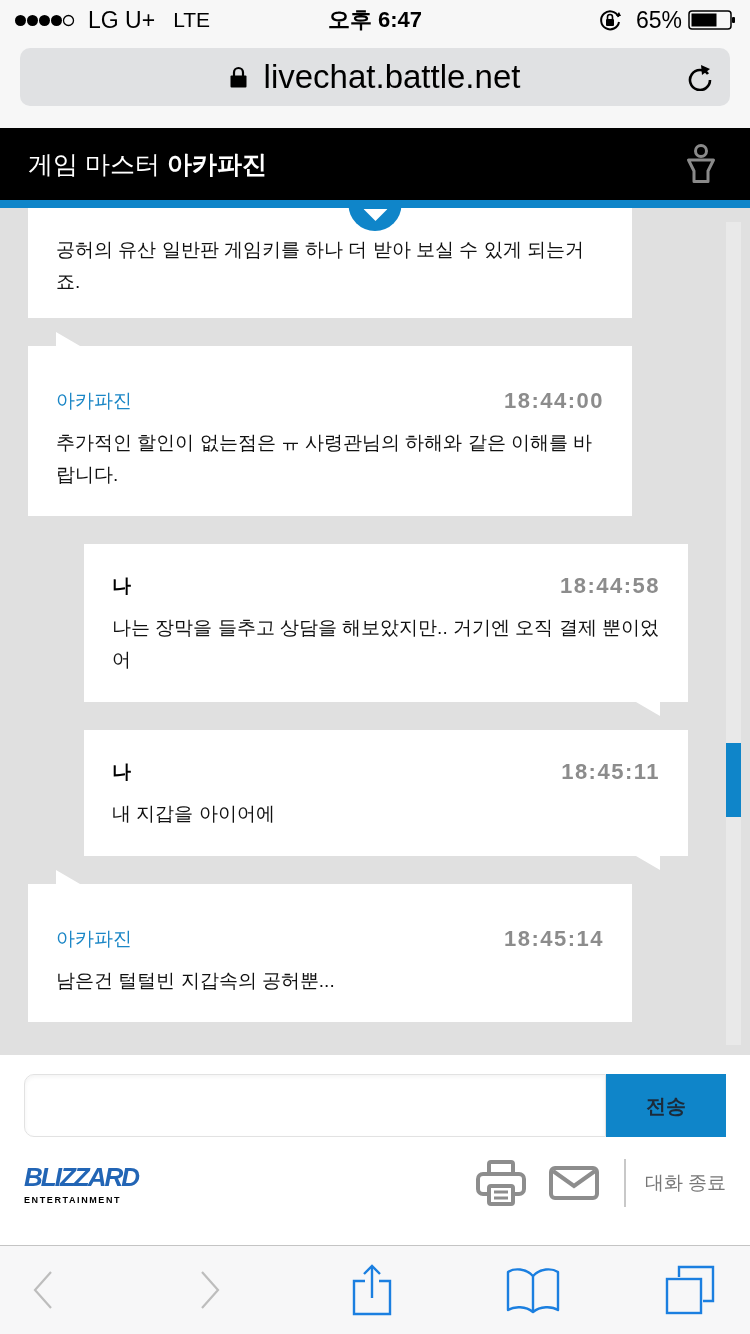 This screenshot has width=750, height=1334. I want to click on share-icon, so click(372, 1290).